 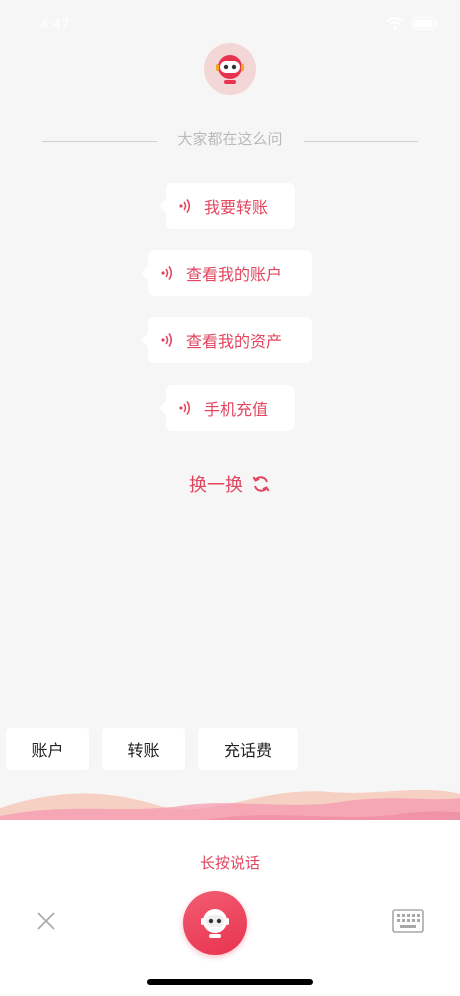 What do you see at coordinates (236, 207) in the screenshot?
I see `suggestion-label: 我要转账` at bounding box center [236, 207].